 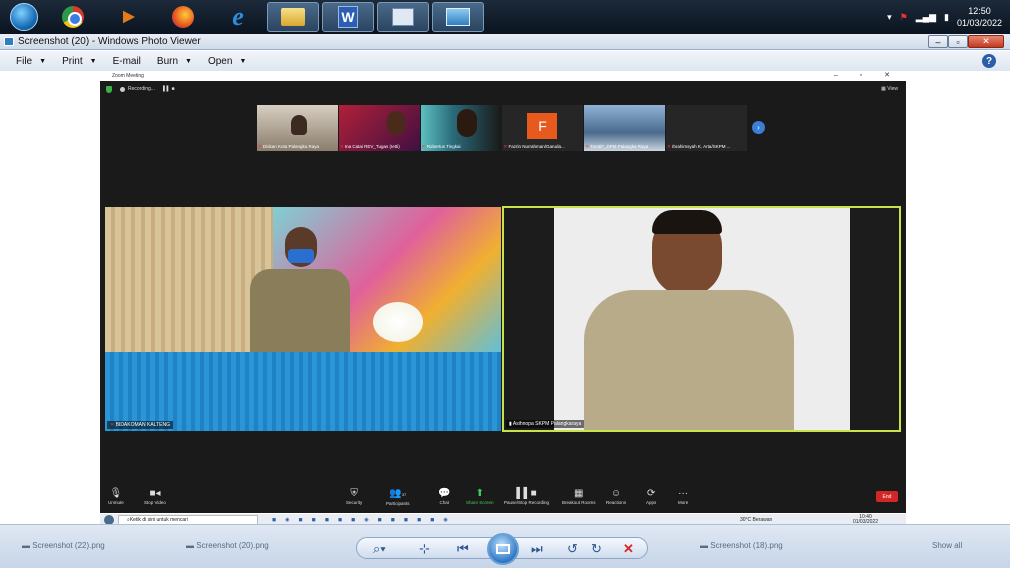 What do you see at coordinates (479, 493) in the screenshot?
I see `share-screen-icon: ⬆` at bounding box center [479, 493].